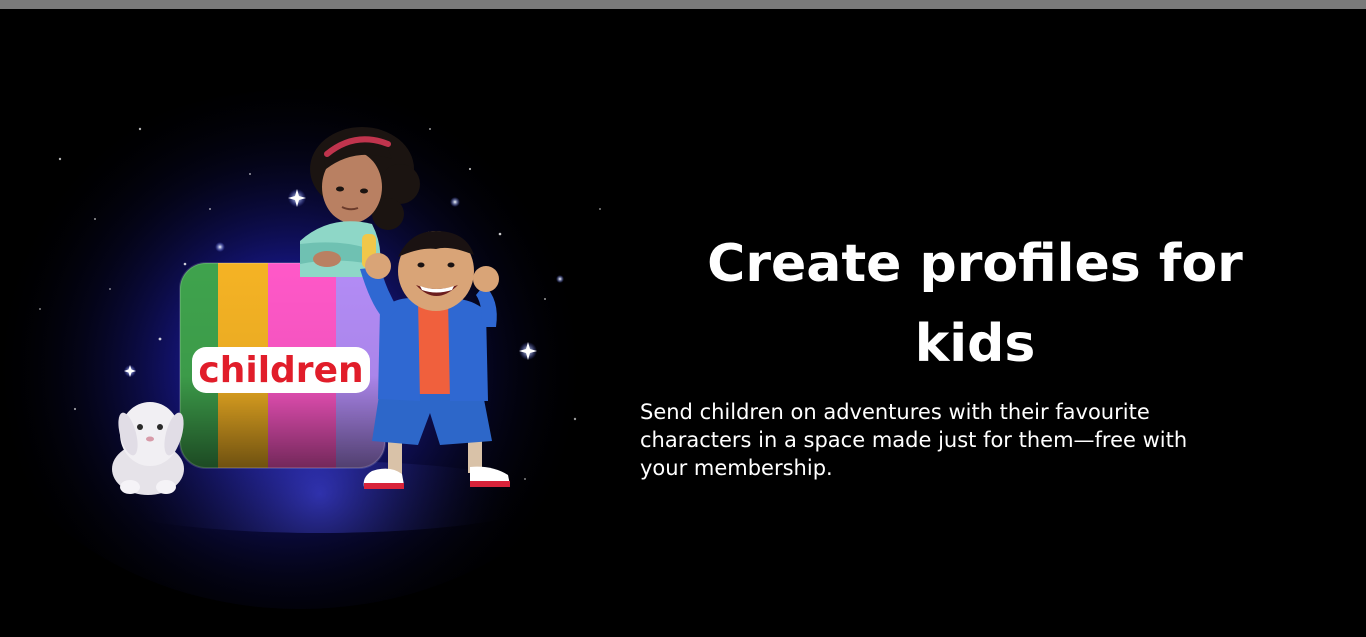  What do you see at coordinates (975, 304) in the screenshot?
I see `feature-title: Create profiles for kids` at bounding box center [975, 304].